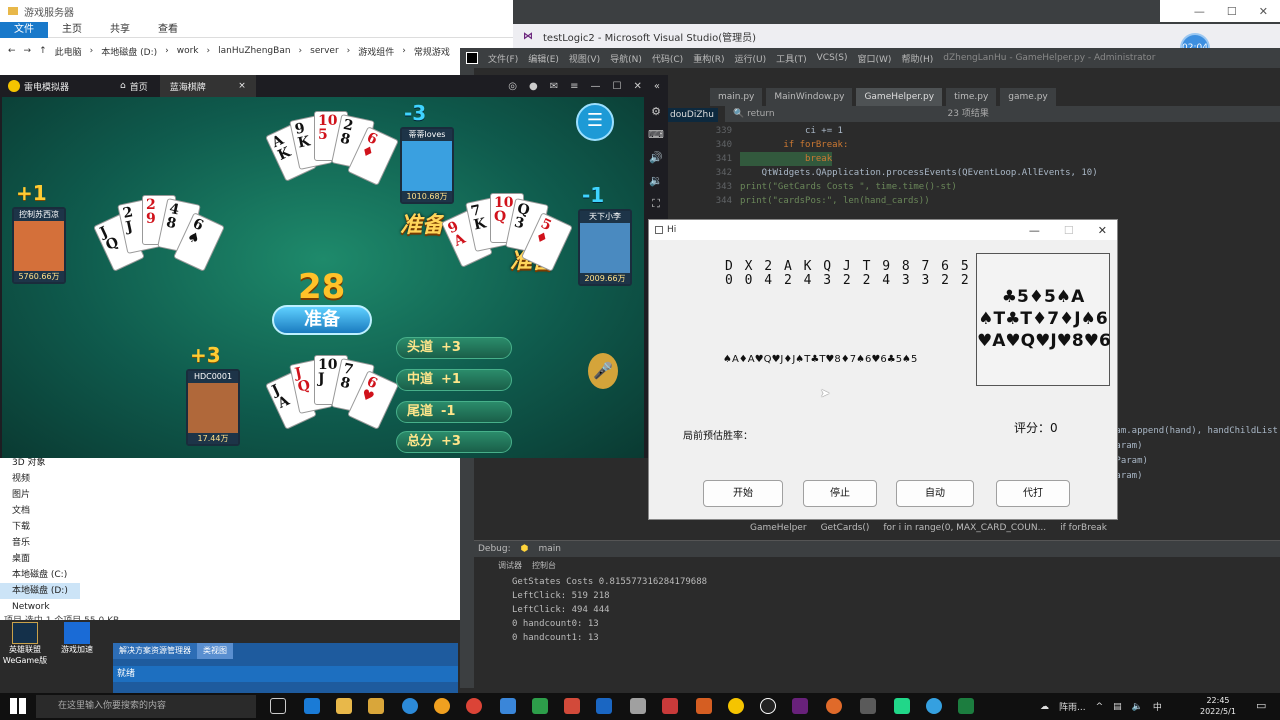 The height and width of the screenshot is (720, 1280). Describe the element at coordinates (43, 51) in the screenshot. I see `up-icon: ↑` at that location.